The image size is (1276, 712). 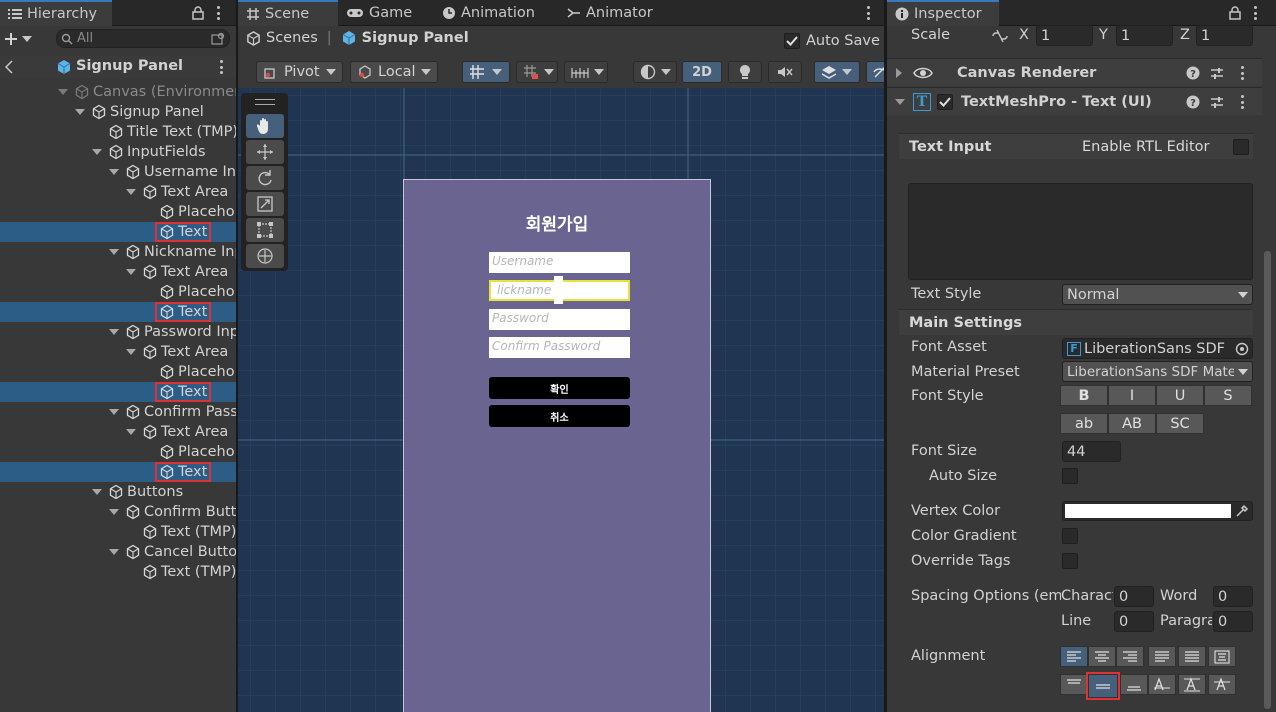 I want to click on increment-snap-button, so click(x=537, y=72).